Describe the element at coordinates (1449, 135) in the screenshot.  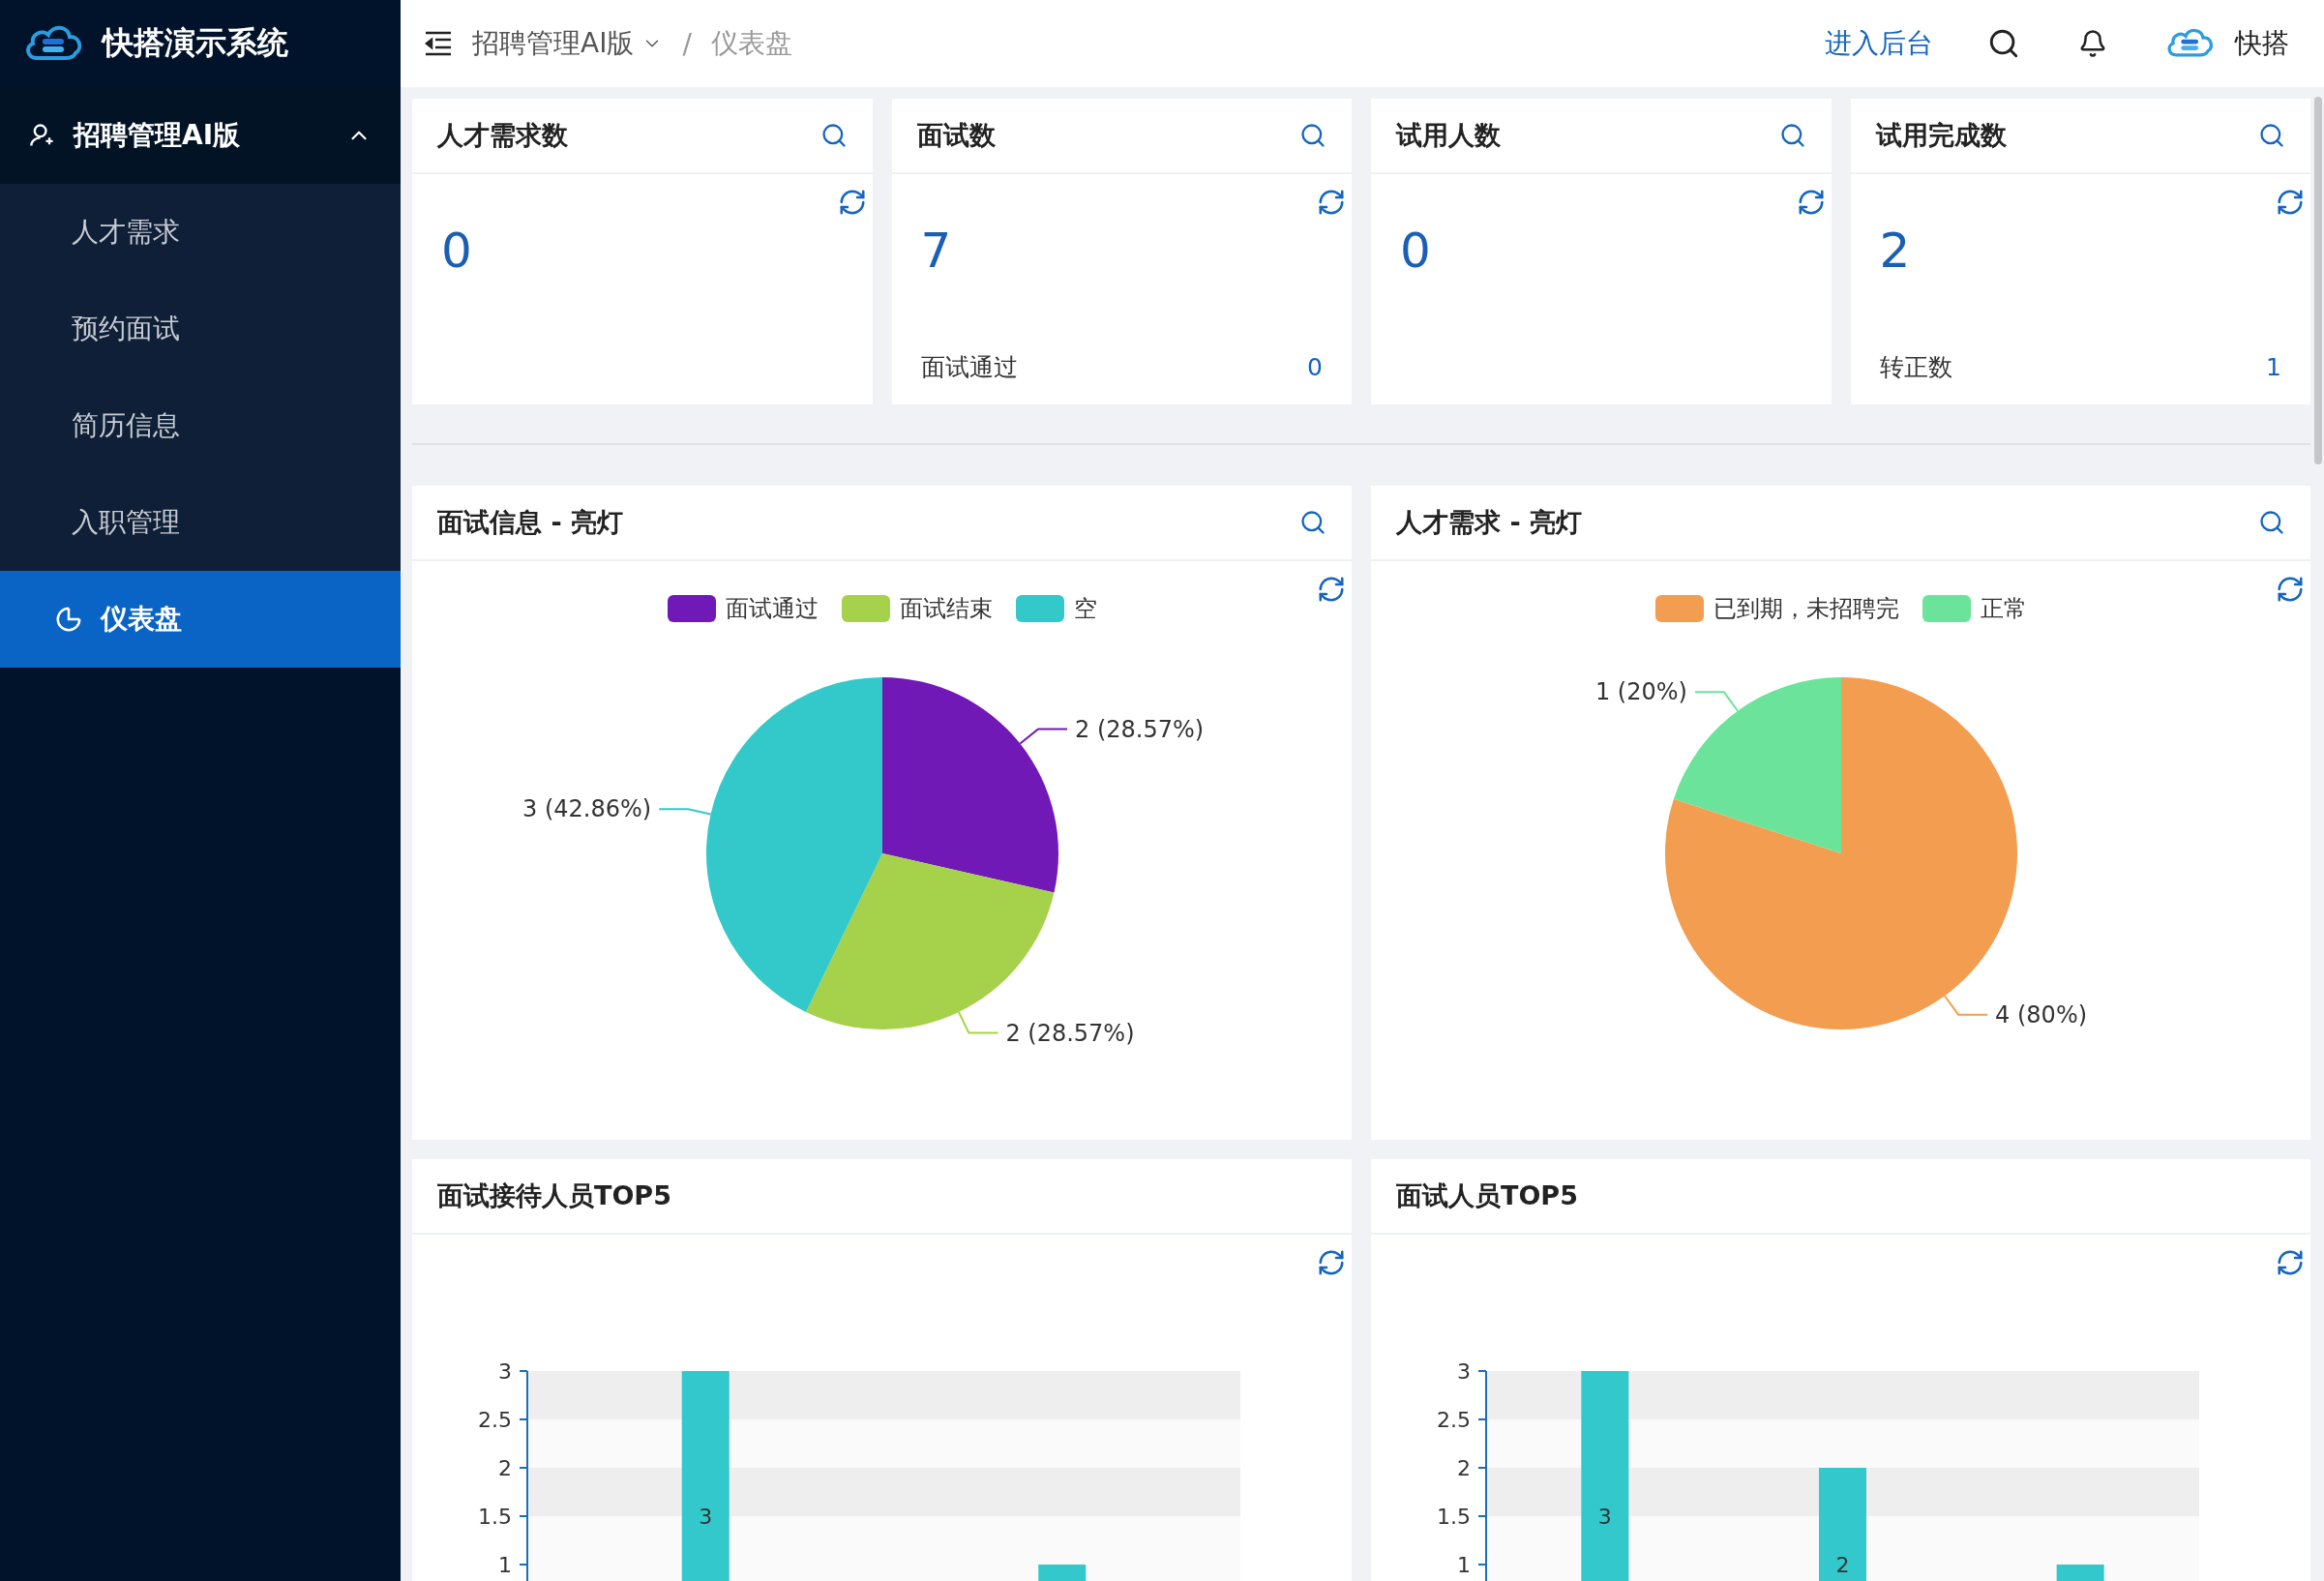
I see `card-title: 试用人数` at that location.